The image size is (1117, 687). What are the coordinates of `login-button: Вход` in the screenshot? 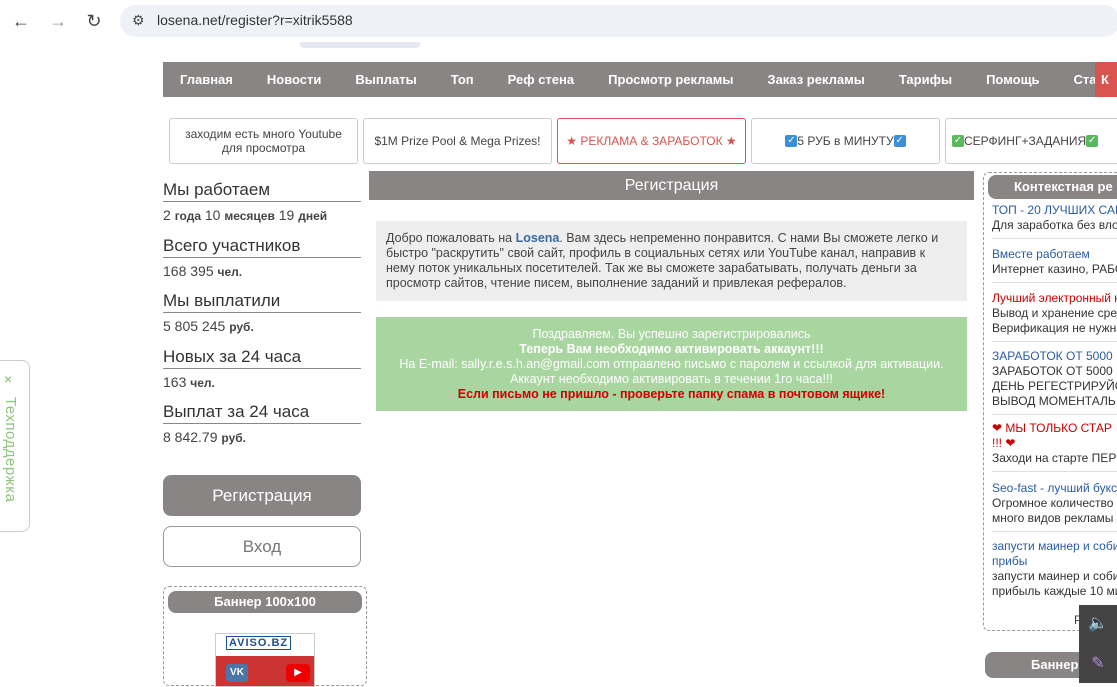 It's located at (262, 546).